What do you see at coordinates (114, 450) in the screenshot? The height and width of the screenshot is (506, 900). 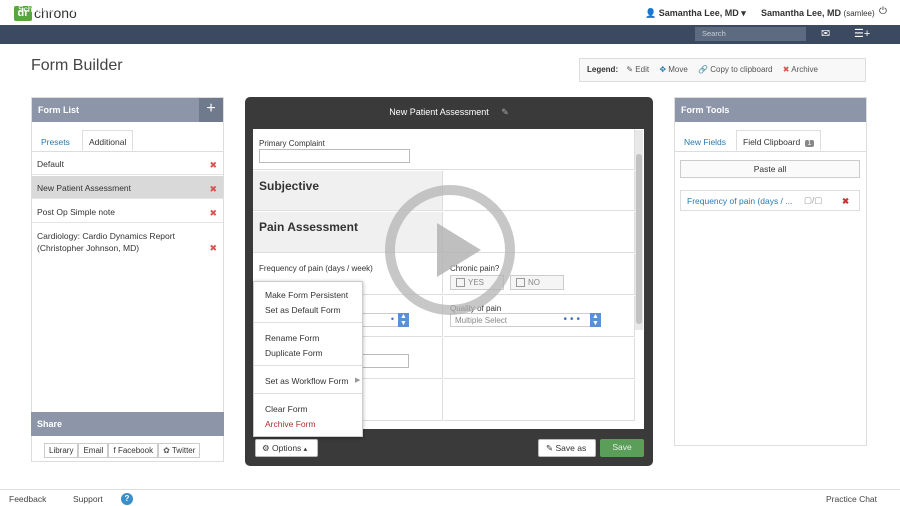 I see `facebook-icon: f` at bounding box center [114, 450].